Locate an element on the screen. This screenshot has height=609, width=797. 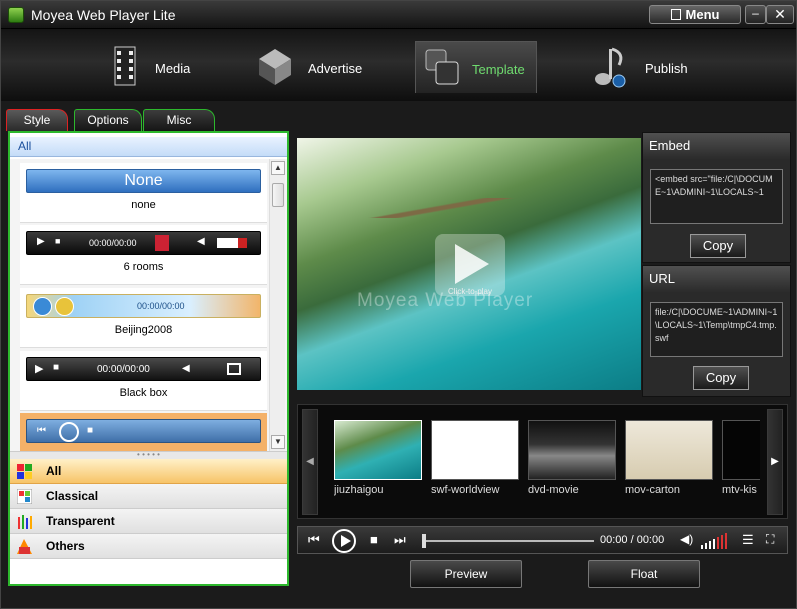
play-icon: ▶ is located at coordinates (41, 241).